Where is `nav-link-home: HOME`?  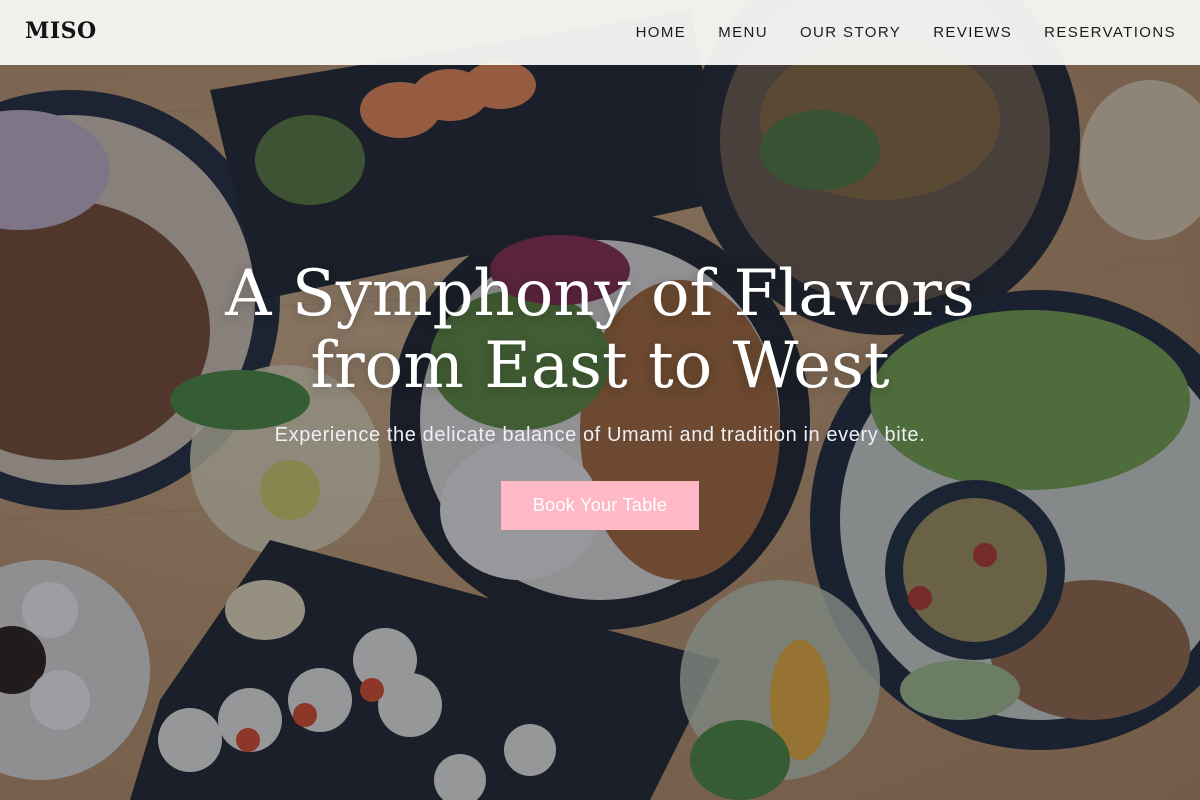
nav-link-home: HOME is located at coordinates (661, 32).